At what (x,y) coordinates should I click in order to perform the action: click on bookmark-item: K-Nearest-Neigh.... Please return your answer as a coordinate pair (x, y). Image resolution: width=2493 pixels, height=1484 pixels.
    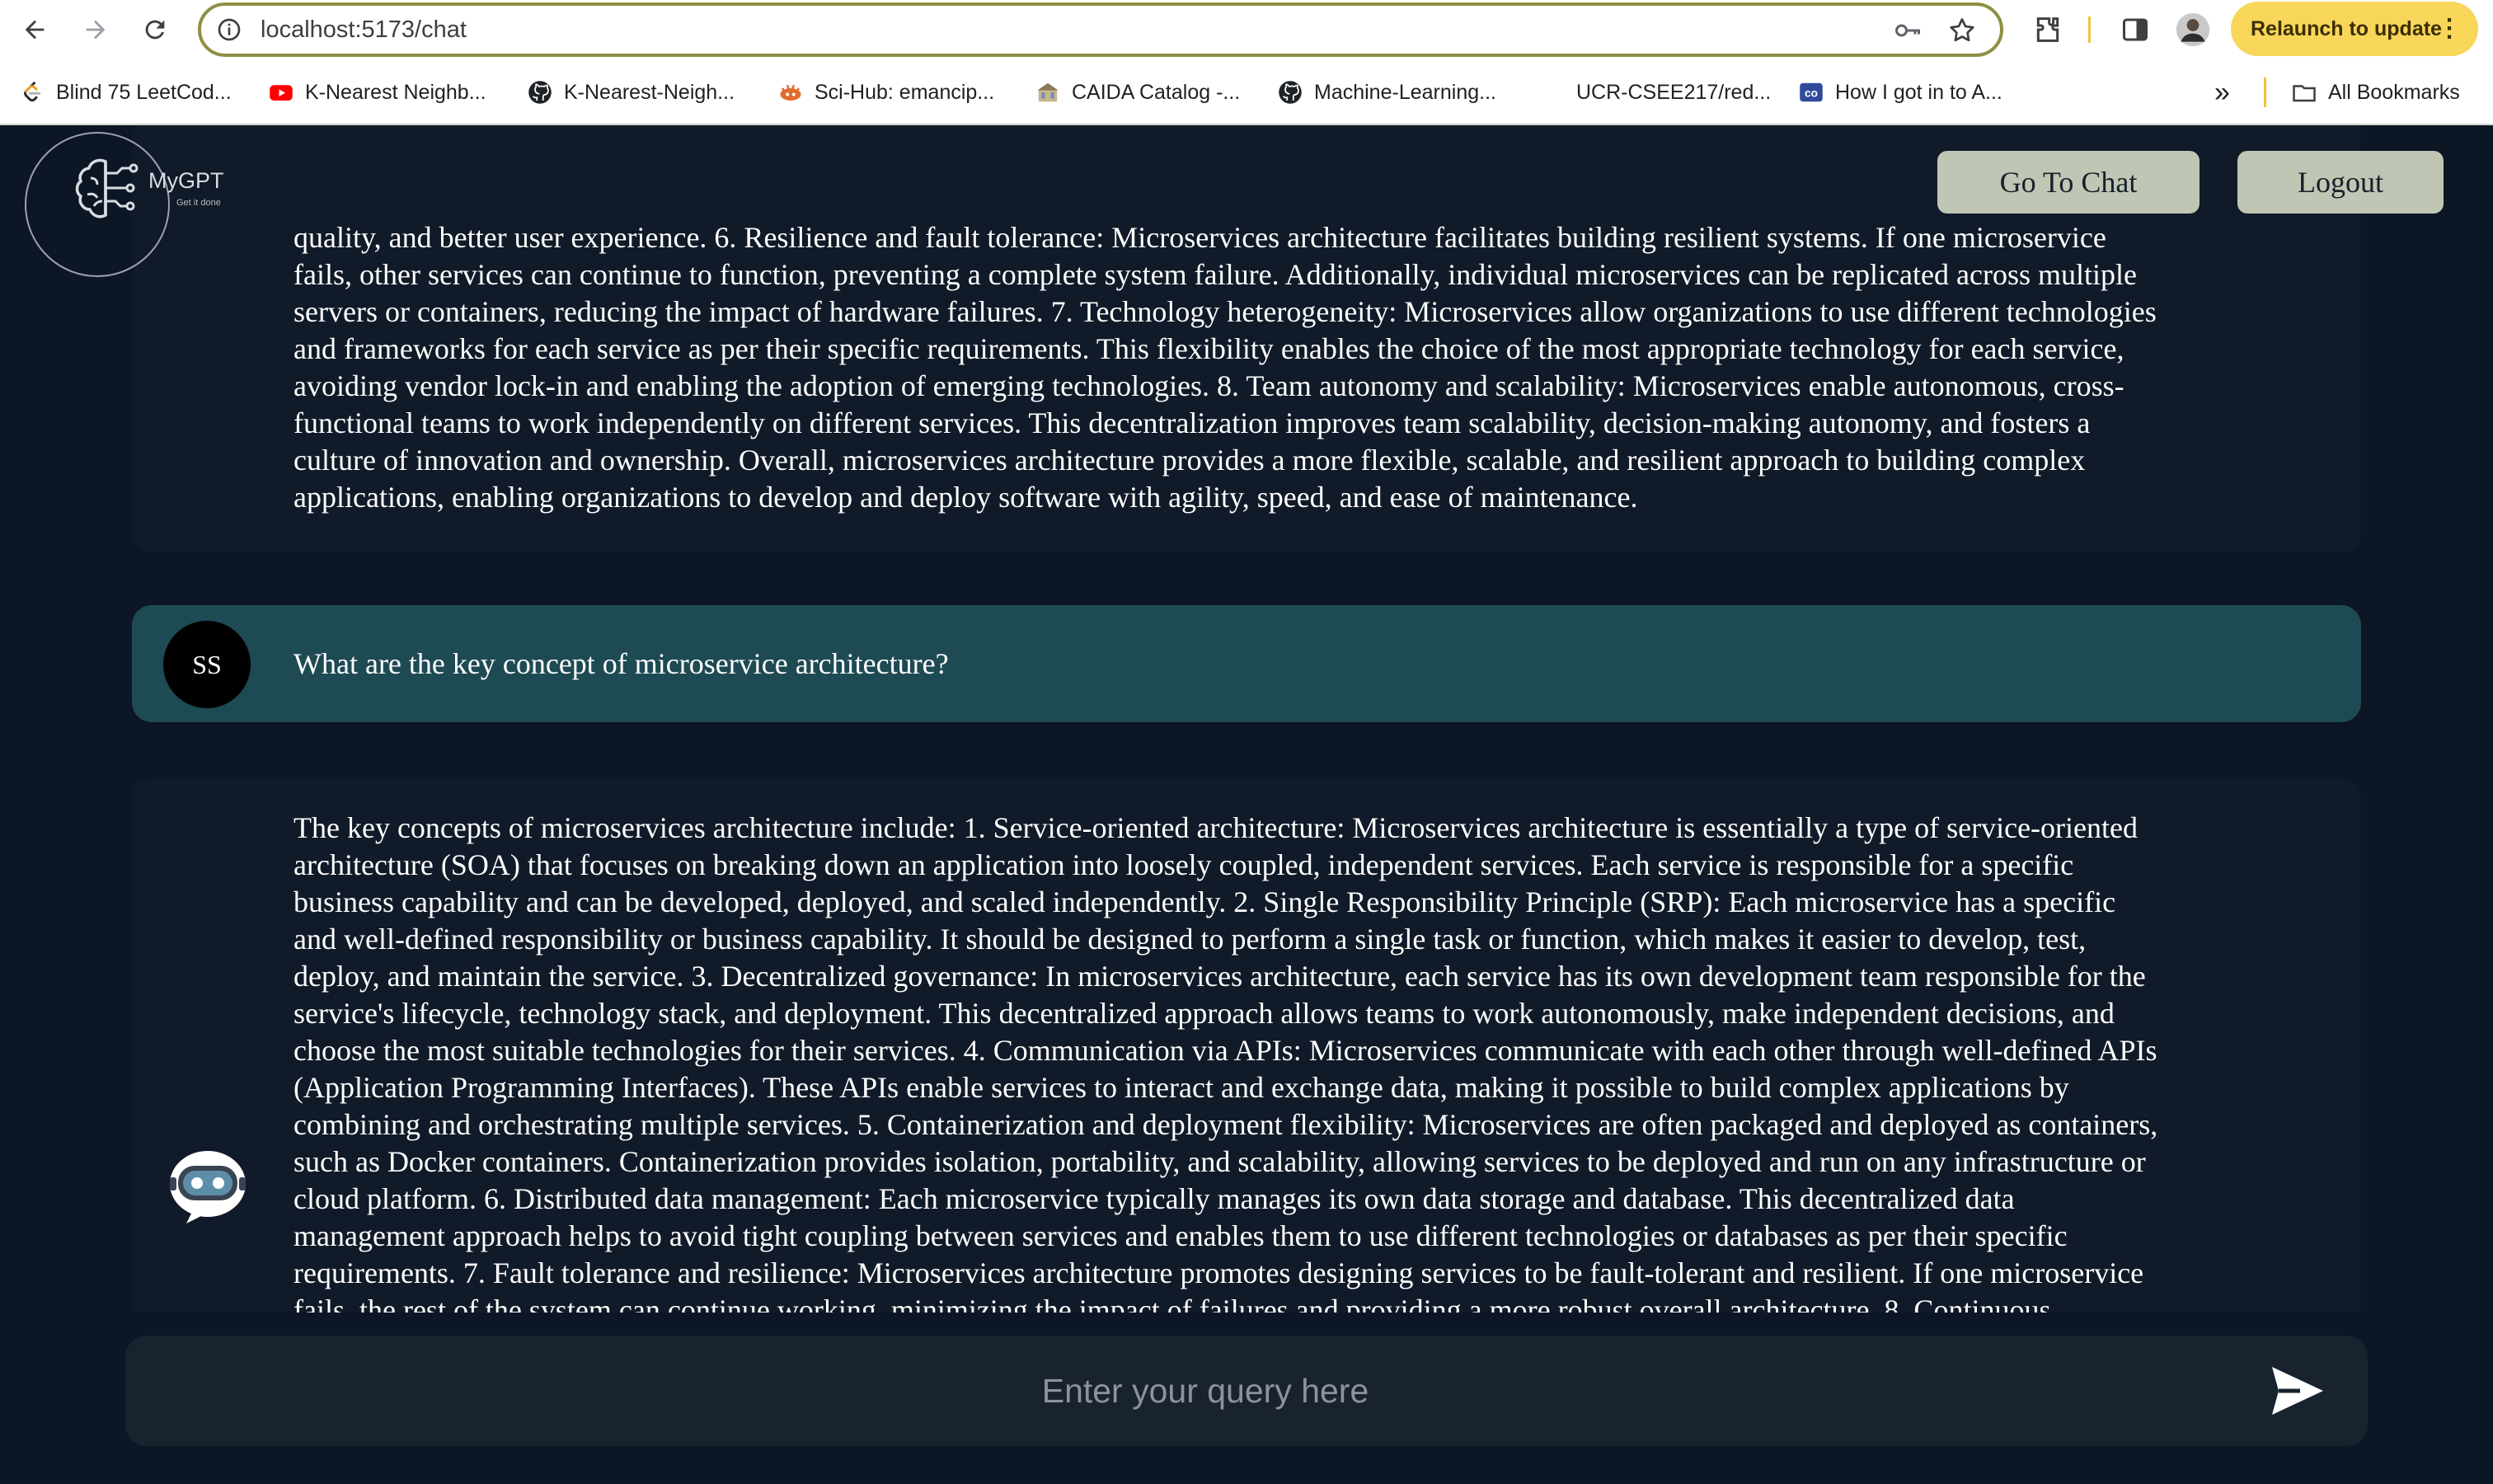
    Looking at the image, I should click on (631, 92).